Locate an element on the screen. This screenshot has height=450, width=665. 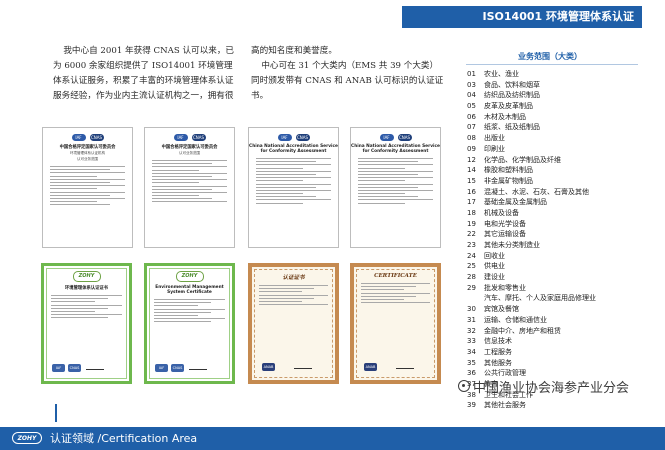
cnas-seal: CNAS is located at coordinates (177, 368).